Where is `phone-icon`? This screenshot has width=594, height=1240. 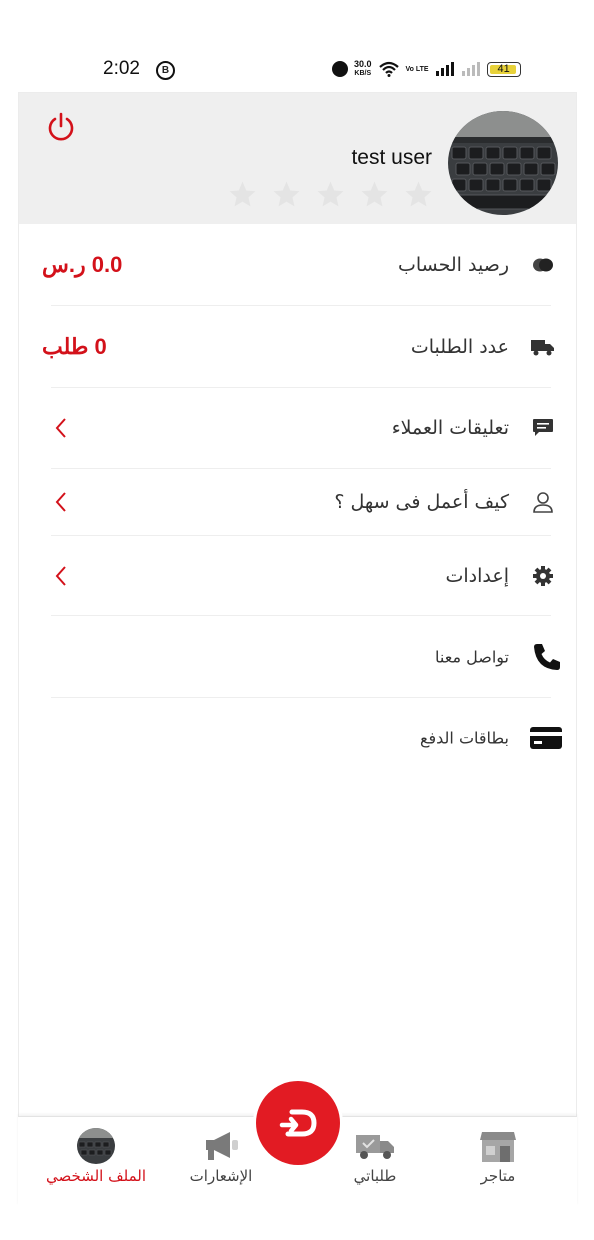 phone-icon is located at coordinates (547, 657).